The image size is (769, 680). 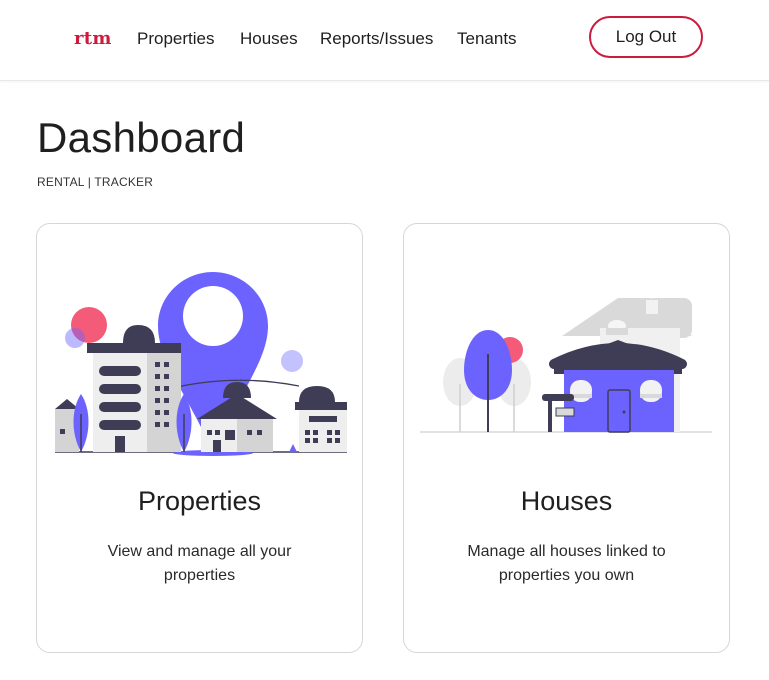 I want to click on nav-link-properties: Properties, so click(x=175, y=39).